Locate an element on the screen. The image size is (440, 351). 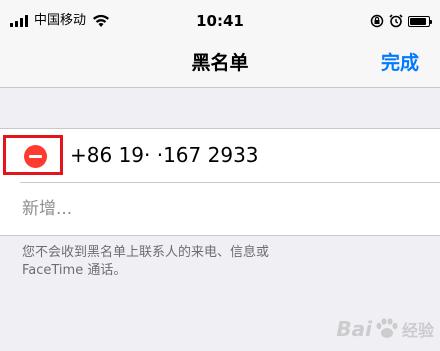
battery-fill is located at coordinates (418, 21).